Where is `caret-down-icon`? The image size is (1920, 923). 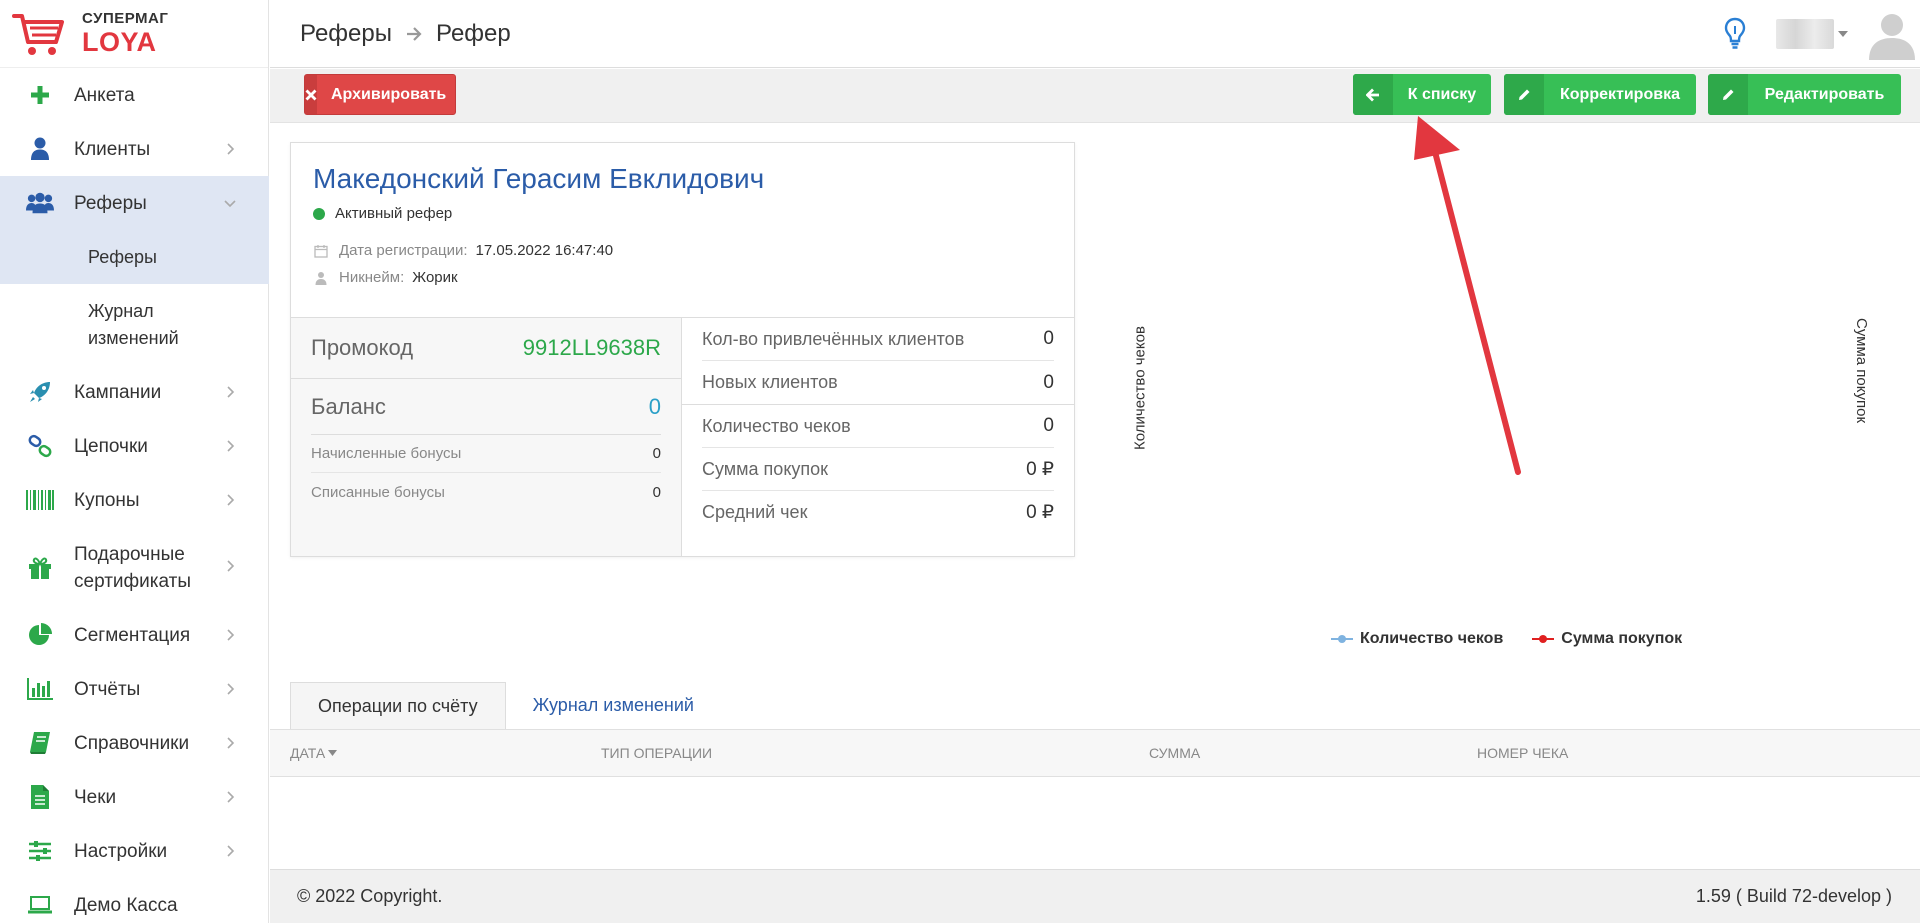 caret-down-icon is located at coordinates (1843, 34).